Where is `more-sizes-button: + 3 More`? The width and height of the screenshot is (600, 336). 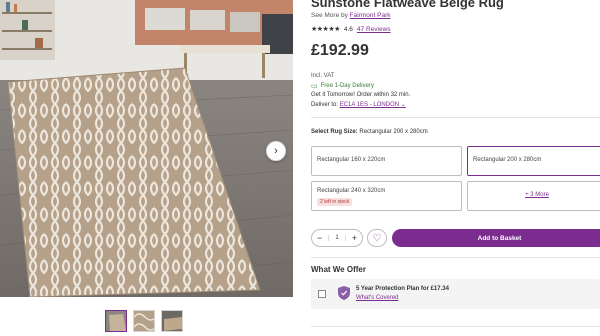
more-sizes-button: + 3 More is located at coordinates (533, 196).